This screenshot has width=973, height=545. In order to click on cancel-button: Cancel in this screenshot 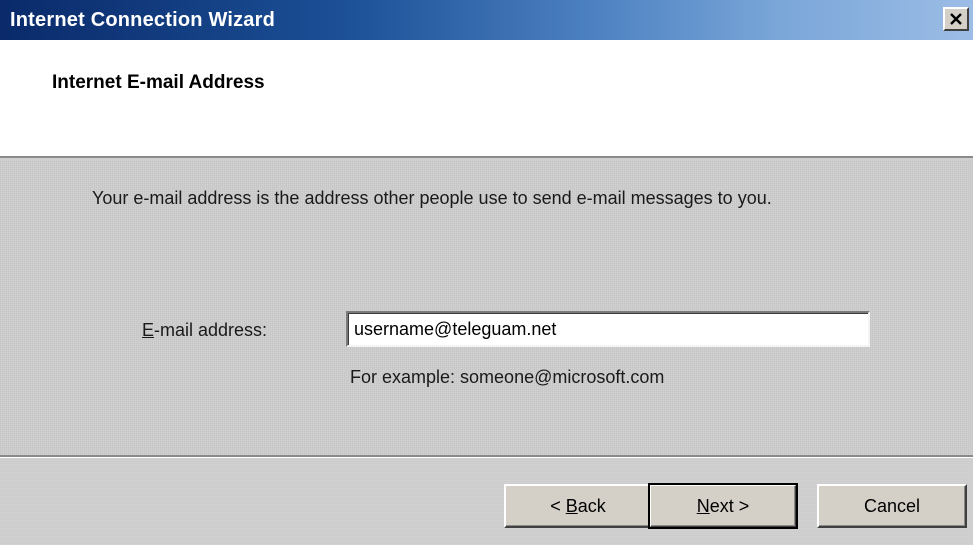, I will do `click(892, 506)`.